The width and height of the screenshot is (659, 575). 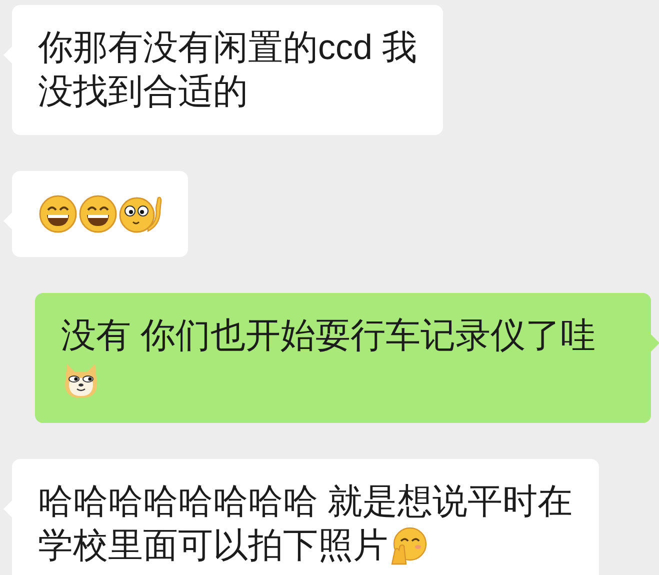 I want to click on message-text: 哈哈哈哈哈哈哈哈 就是想说平时在, so click(x=305, y=502).